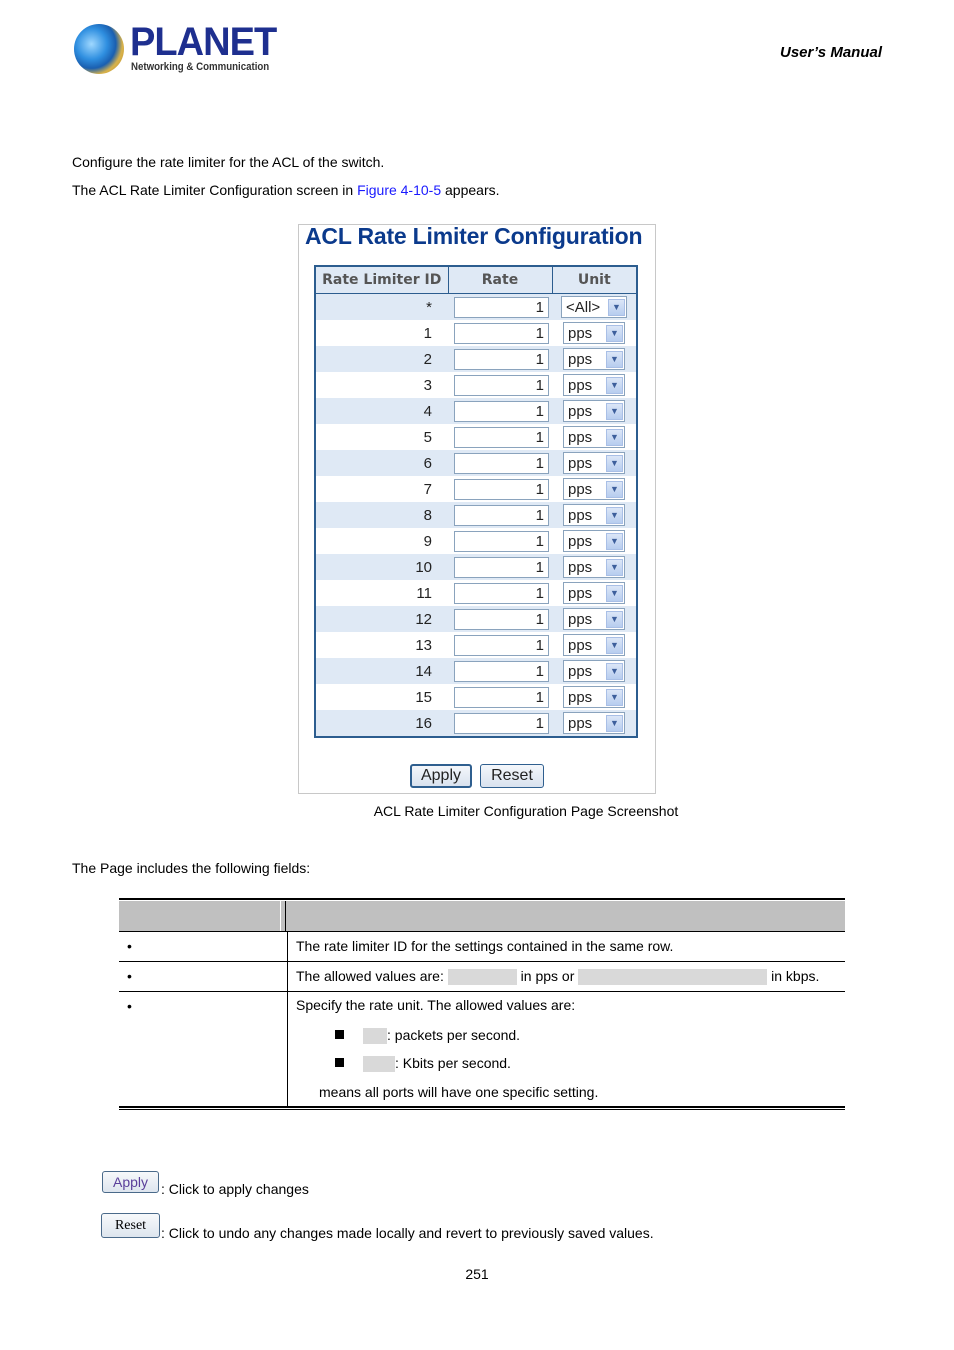 This screenshot has width=954, height=1350. Describe the element at coordinates (381, 279) in the screenshot. I see `column-header-id: Rate Limiter ID` at that location.